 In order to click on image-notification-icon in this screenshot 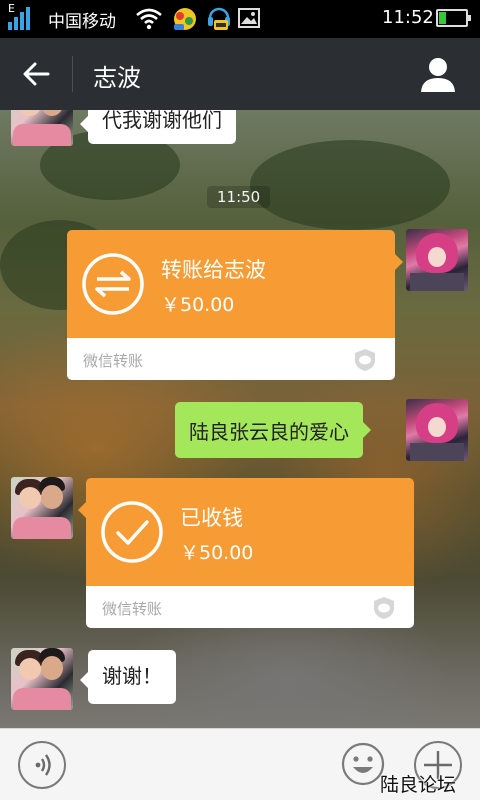, I will do `click(249, 18)`.